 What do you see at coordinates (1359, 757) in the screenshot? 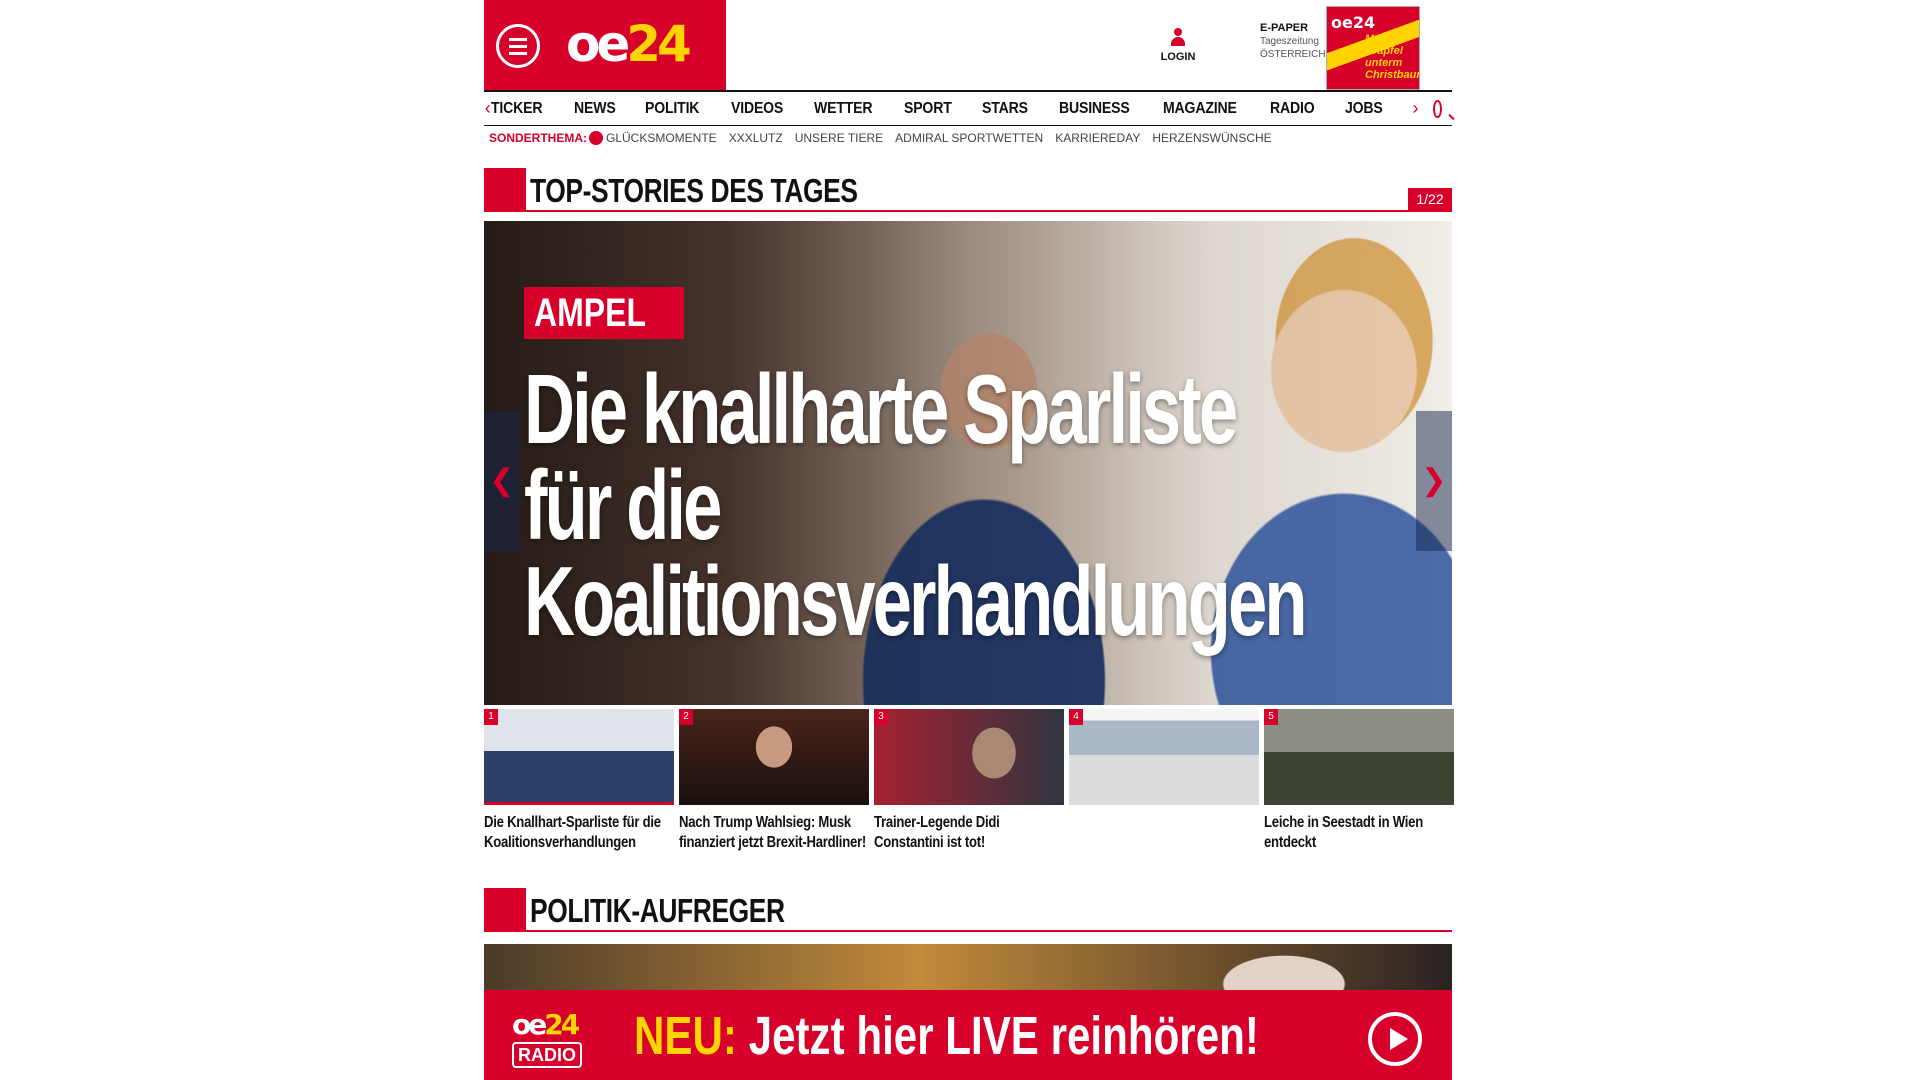
I see `thumb-image: 5` at bounding box center [1359, 757].